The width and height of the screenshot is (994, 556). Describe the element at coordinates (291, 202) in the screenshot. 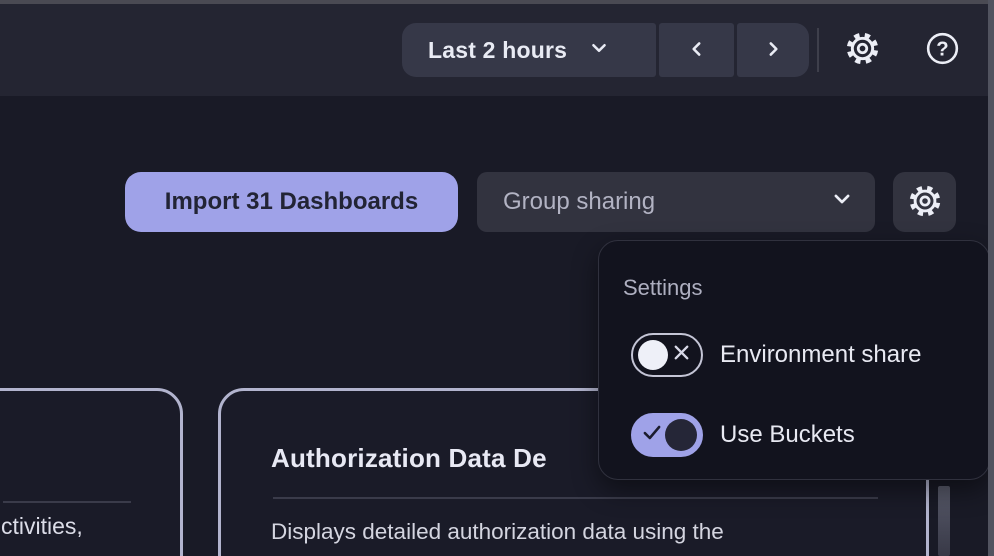

I see `import-dashboards-button: Import 31 Dashboards` at that location.